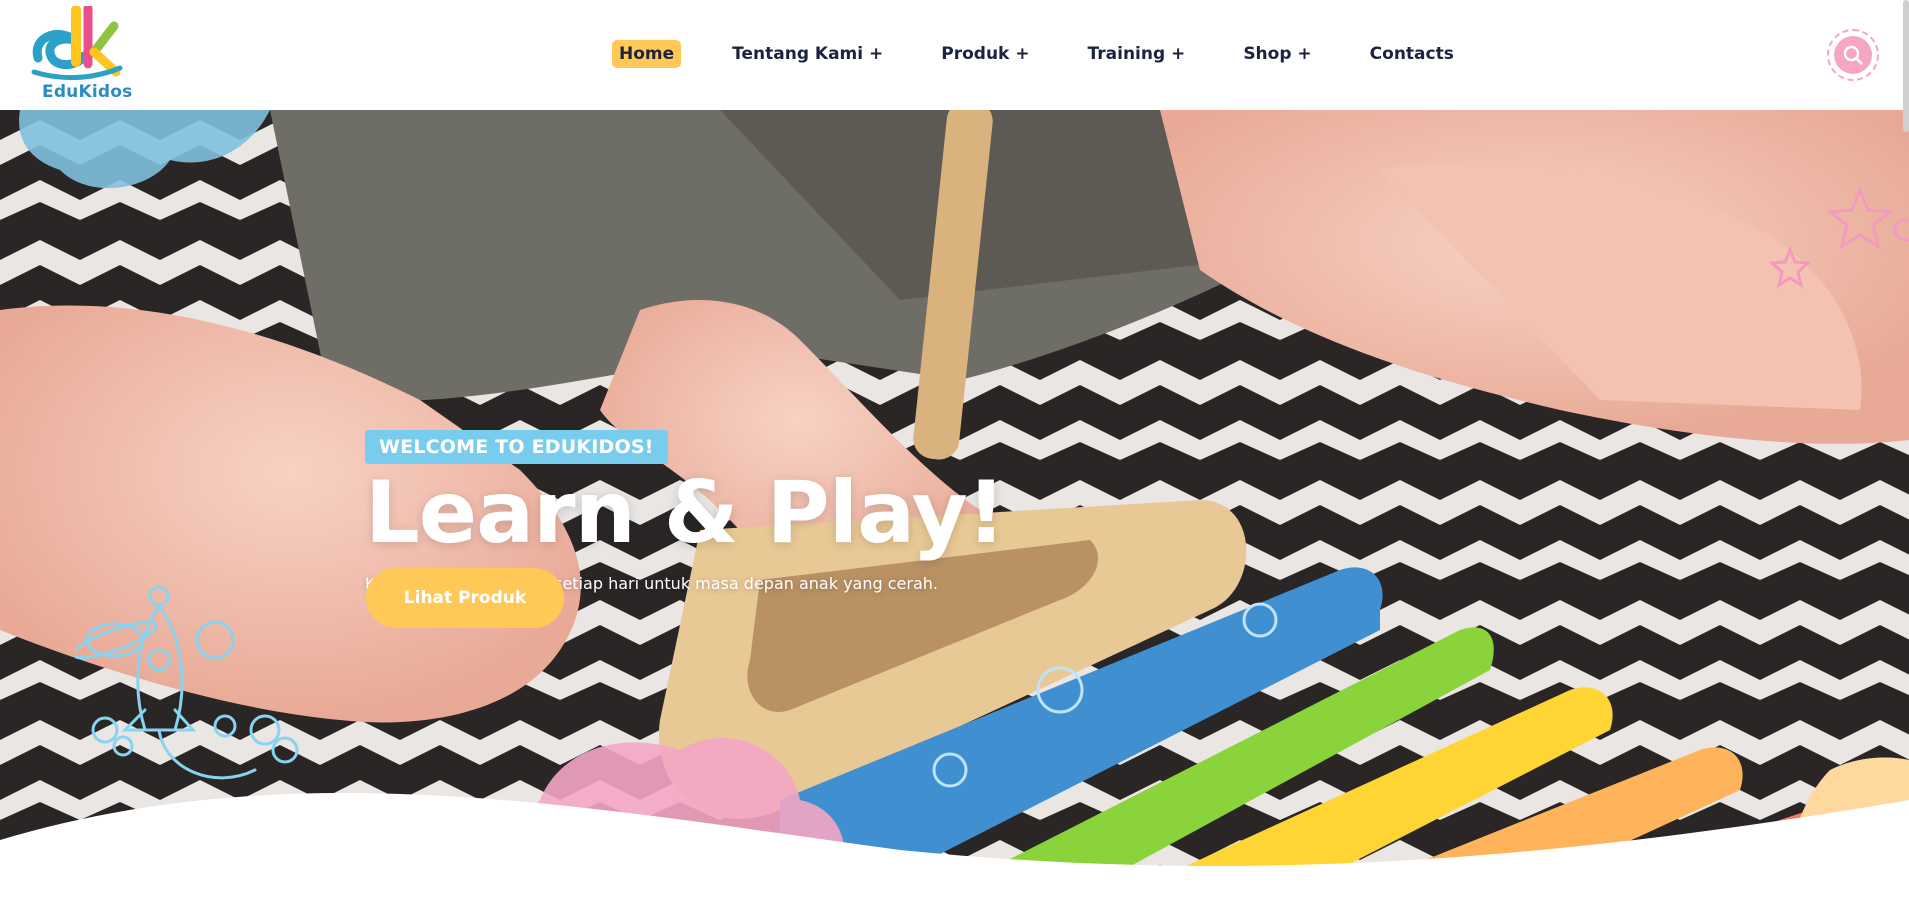 This screenshot has width=1909, height=910. I want to click on welcome-badge: WELCOME TO EDUKIDOS!, so click(516, 447).